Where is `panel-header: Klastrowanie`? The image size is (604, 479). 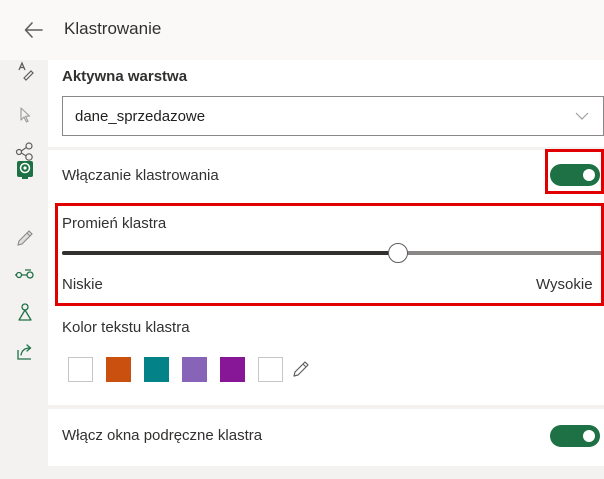
panel-header: Klastrowanie is located at coordinates (302, 30).